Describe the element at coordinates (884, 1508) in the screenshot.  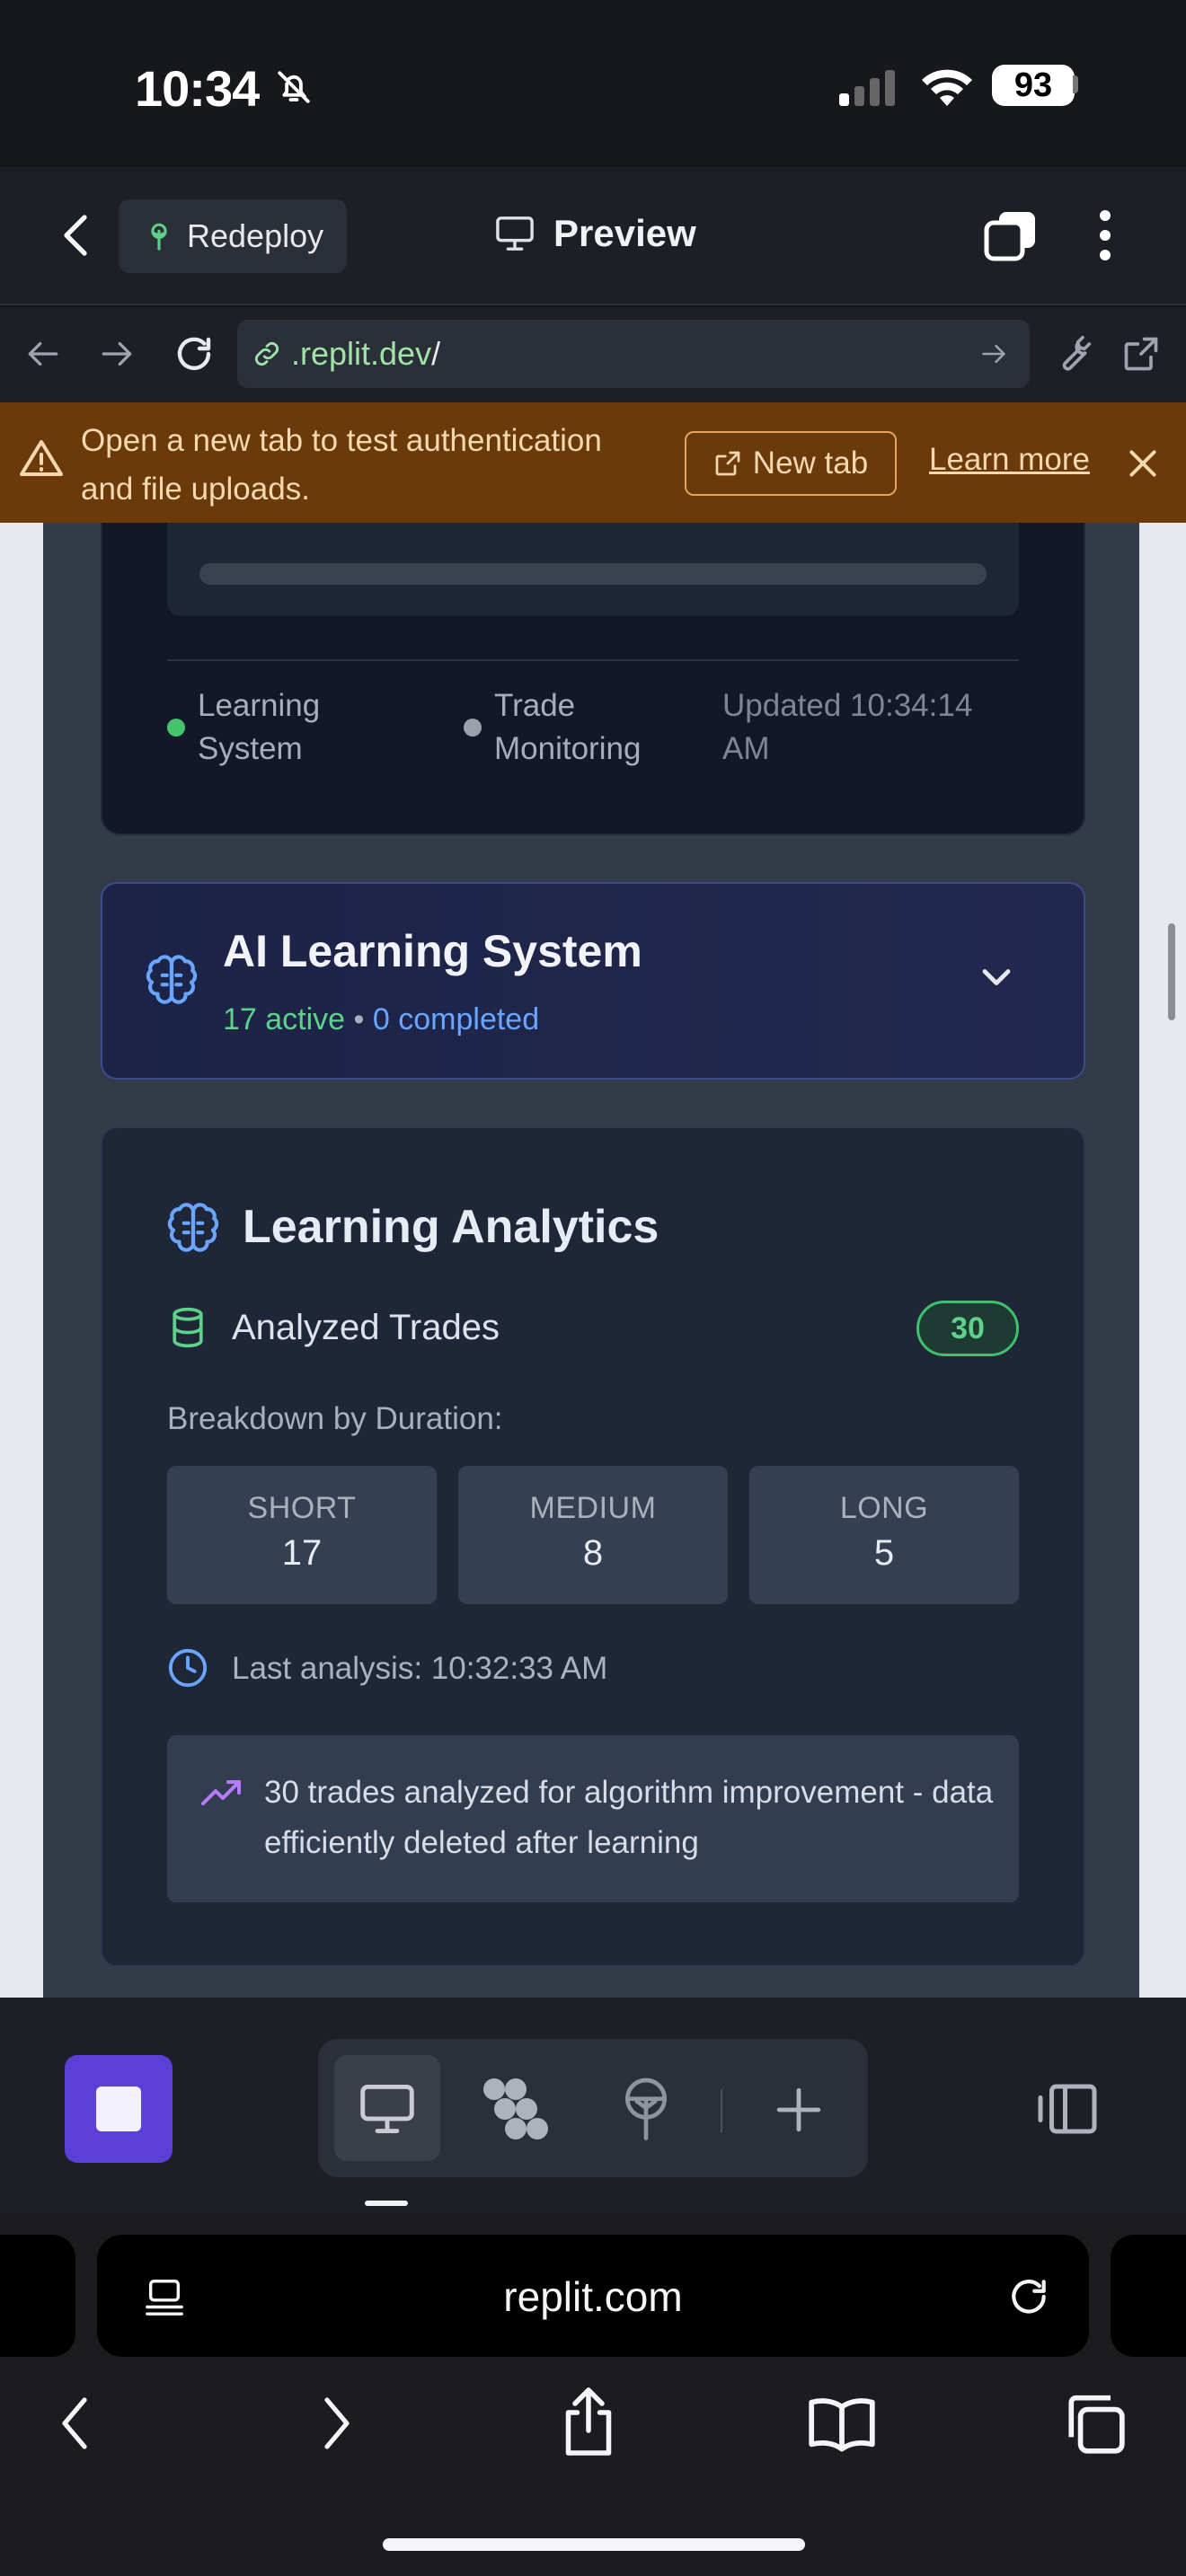
I see `duration-label: LONG` at that location.